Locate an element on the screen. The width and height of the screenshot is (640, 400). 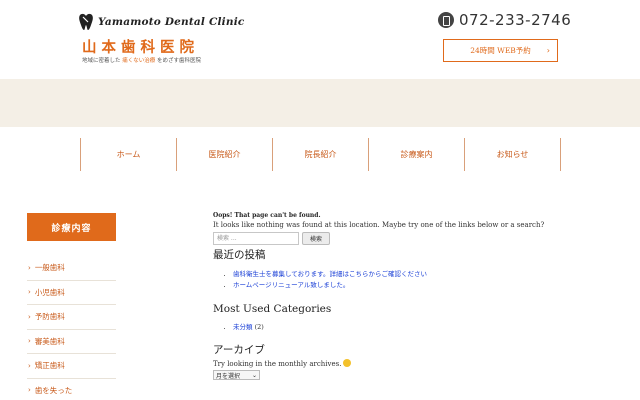
smile-emoji-icon is located at coordinates (347, 363).